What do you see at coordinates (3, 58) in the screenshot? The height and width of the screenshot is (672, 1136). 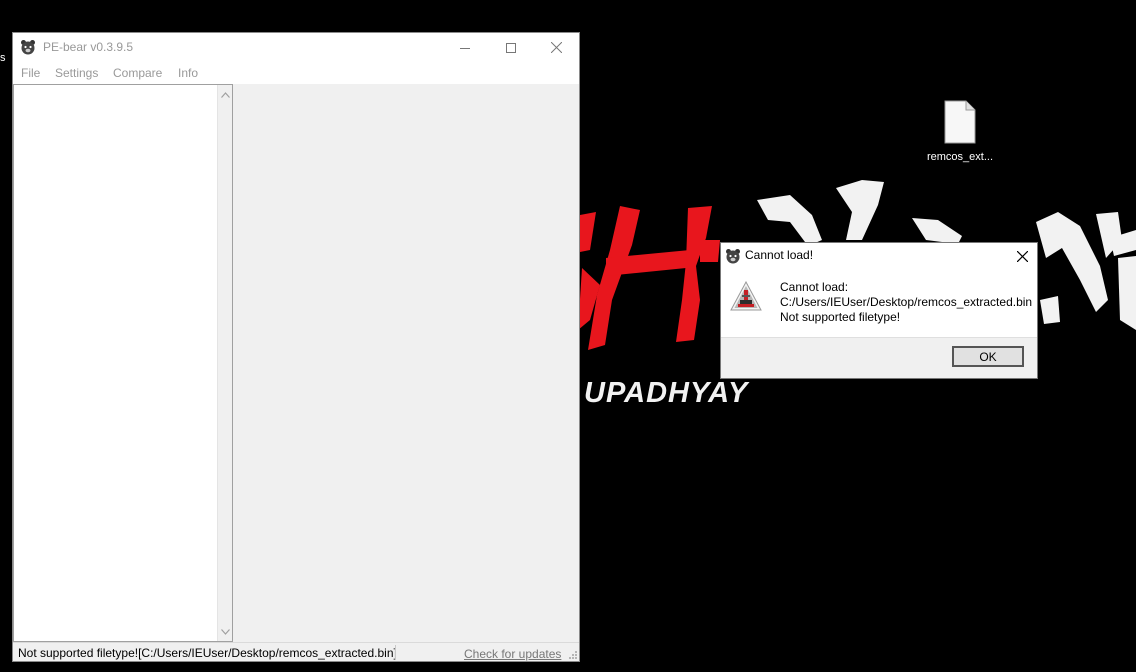 I see `stray-glyph: s` at bounding box center [3, 58].